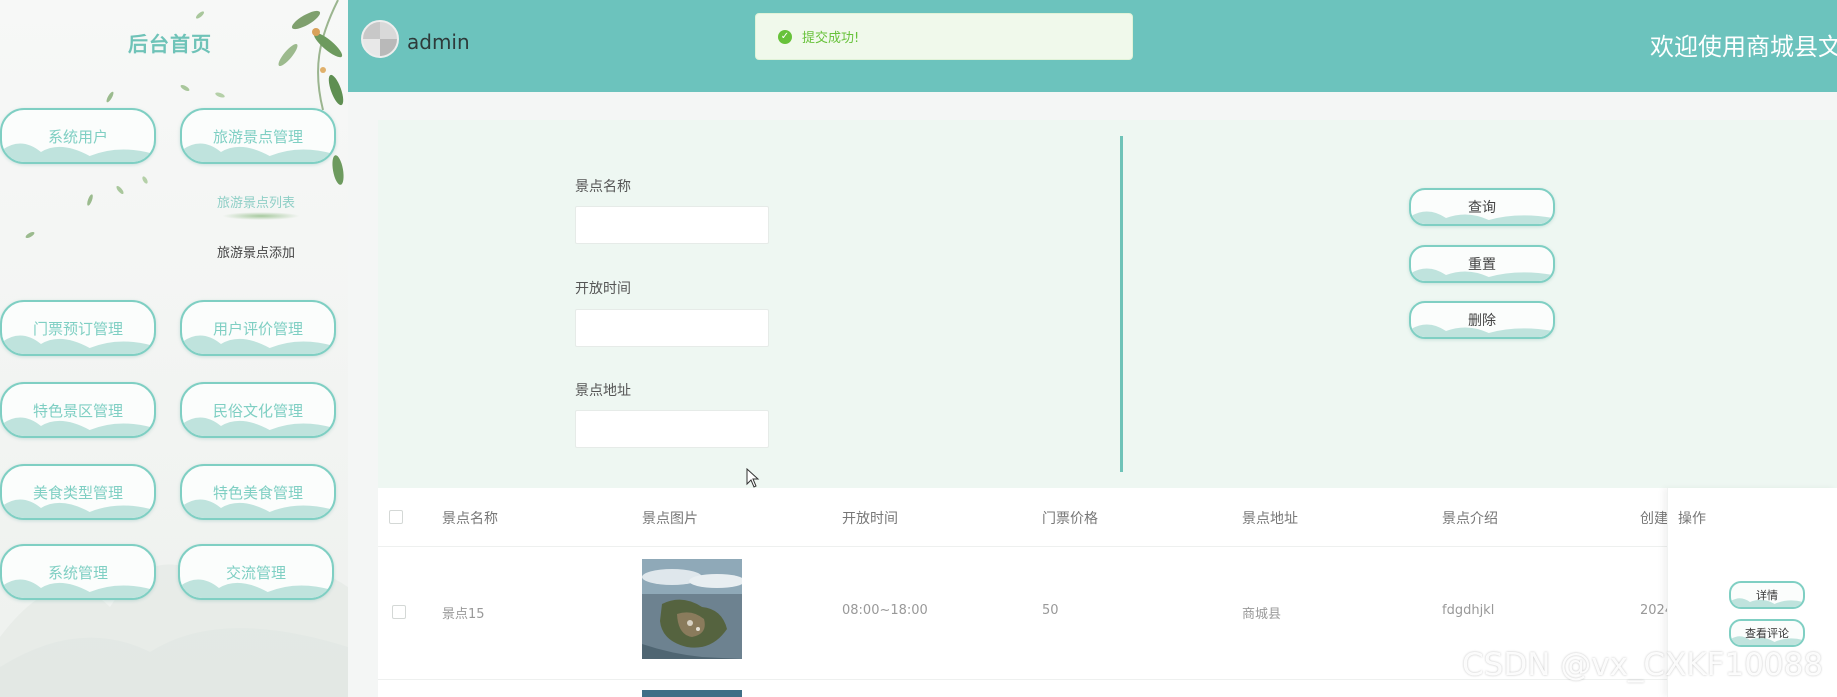 This screenshot has height=697, width=1837. Describe the element at coordinates (463, 614) in the screenshot. I see `cell-spot-name: 景点15` at that location.